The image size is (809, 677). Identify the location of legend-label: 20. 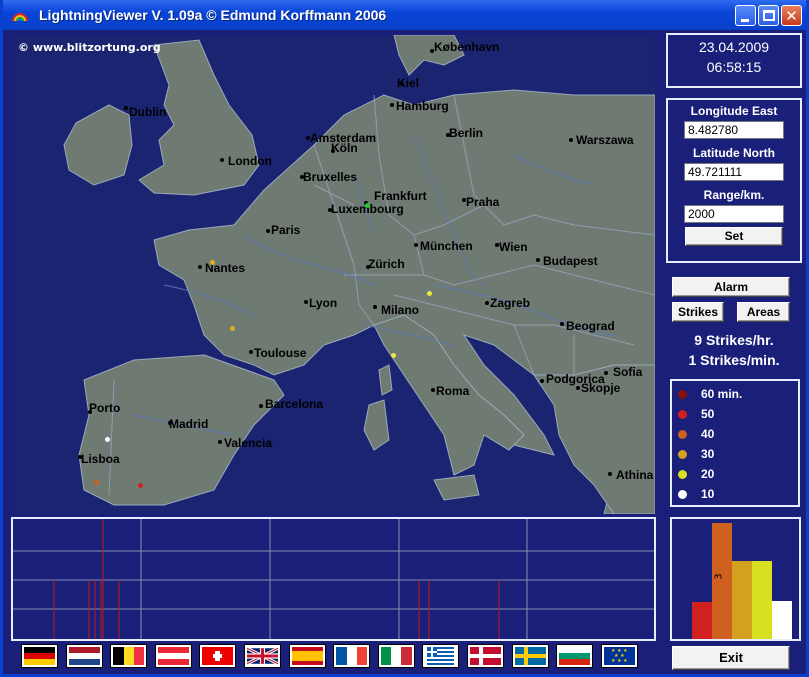
(708, 474).